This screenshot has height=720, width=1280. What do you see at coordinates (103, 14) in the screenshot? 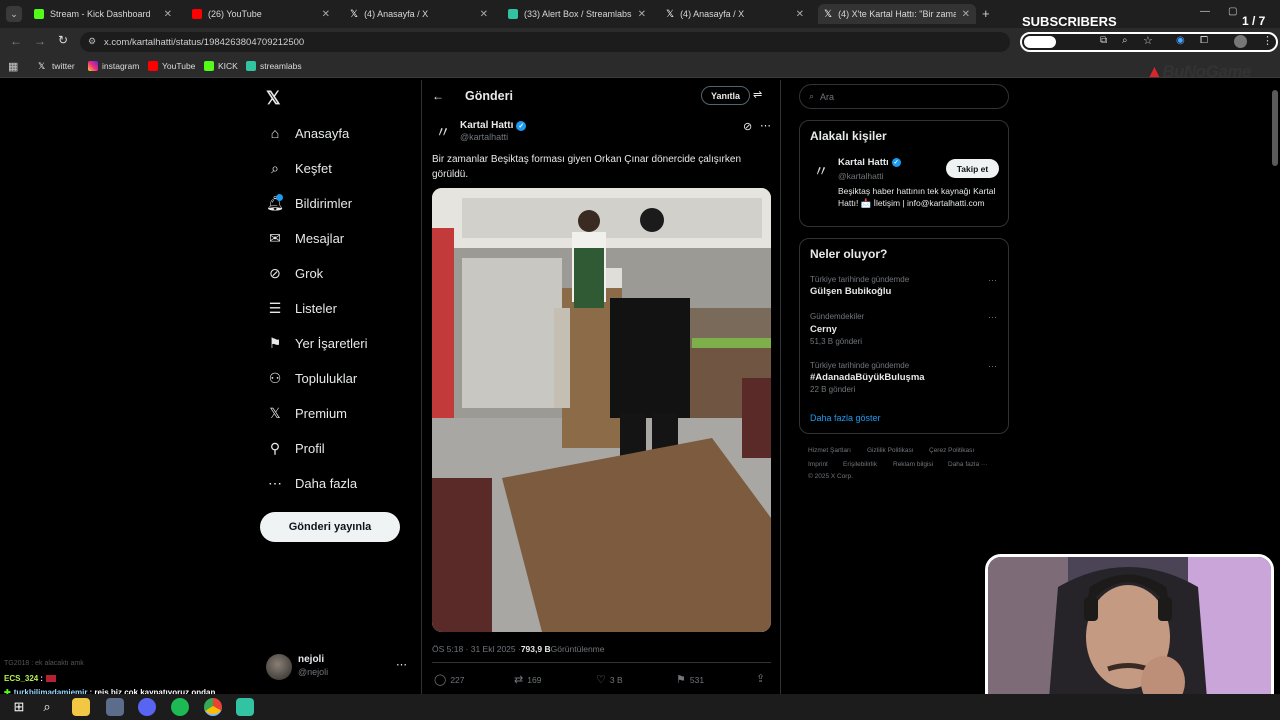
I see `tab-kick-dashboard: Stream - Kick Dashboard ✕` at bounding box center [103, 14].